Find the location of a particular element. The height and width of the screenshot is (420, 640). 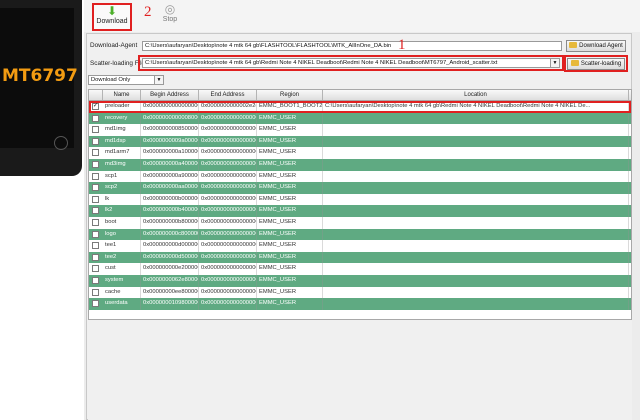

scatter-file-label: Scatter-loading File is located at coordinates (118, 63).